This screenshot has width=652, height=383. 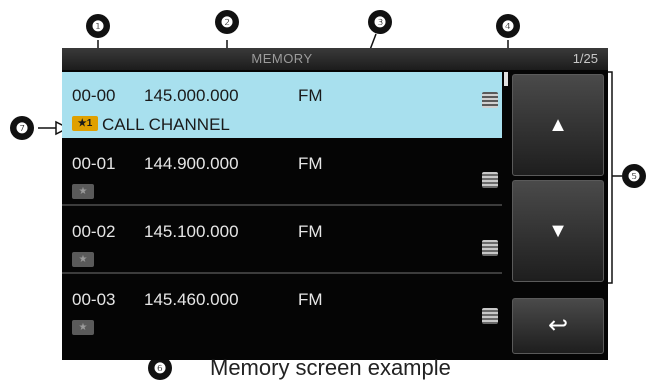 I want to click on memory-row: 00-02 145.100.000 FM ★, so click(x=282, y=241).